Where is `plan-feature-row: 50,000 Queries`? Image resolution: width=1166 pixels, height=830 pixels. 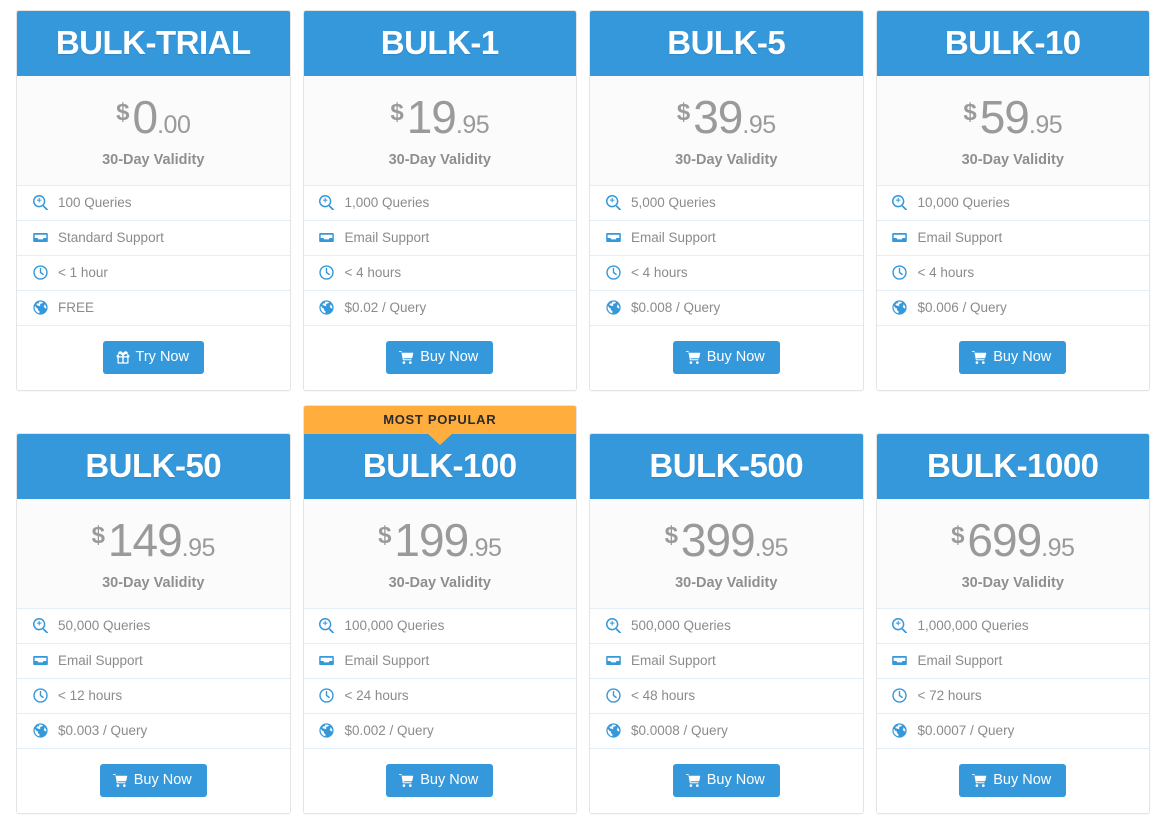
plan-feature-row: 50,000 Queries is located at coordinates (153, 626).